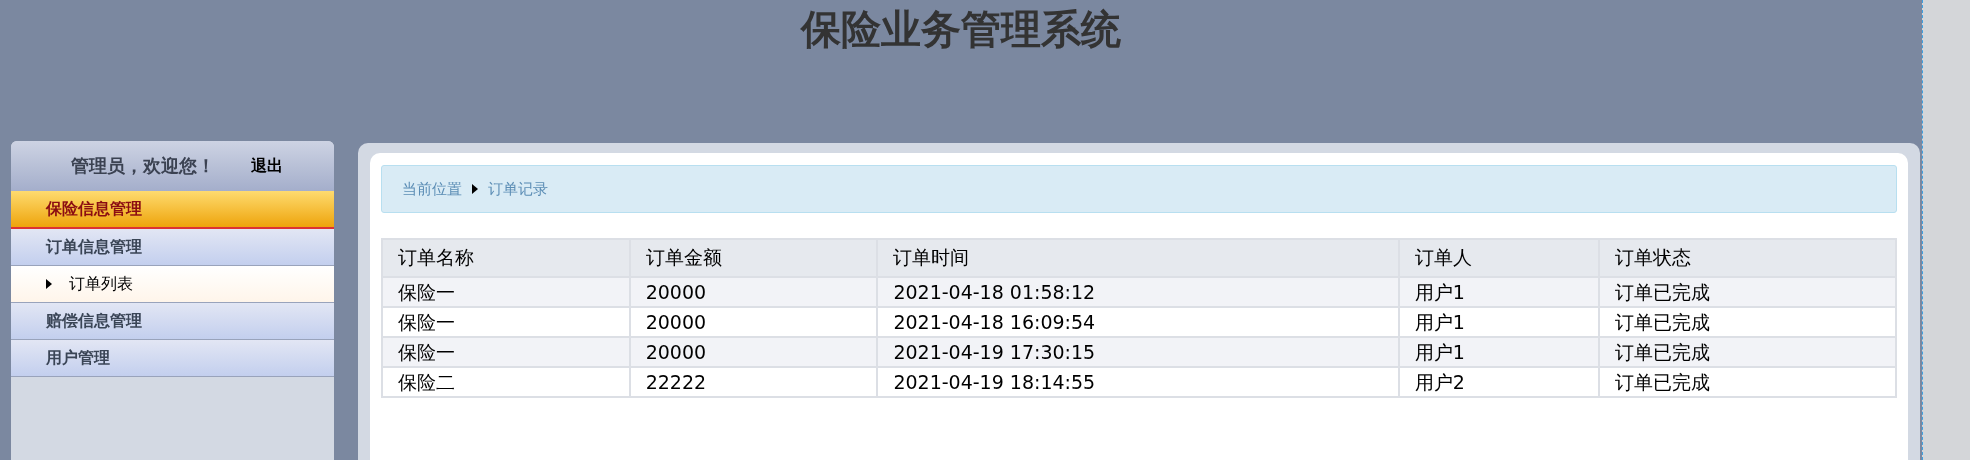  Describe the element at coordinates (753, 382) in the screenshot. I see `table-cell: 22222` at that location.